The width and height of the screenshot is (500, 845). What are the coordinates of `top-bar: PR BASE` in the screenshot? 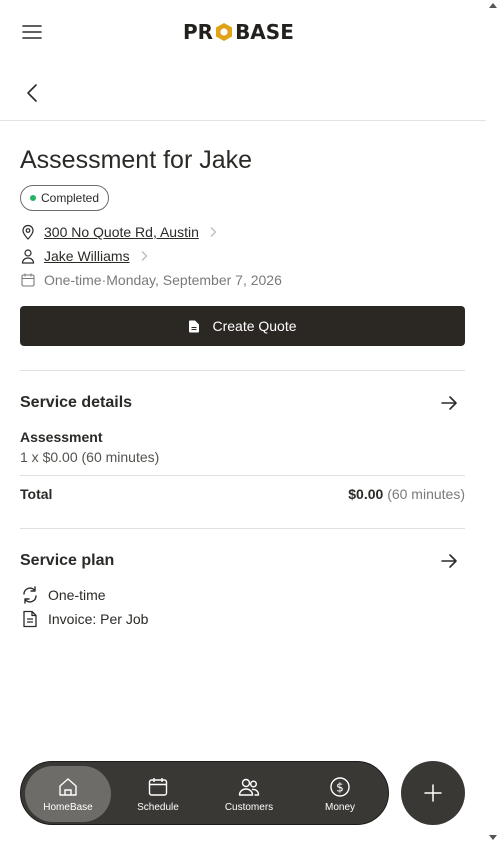 It's located at (243, 32).